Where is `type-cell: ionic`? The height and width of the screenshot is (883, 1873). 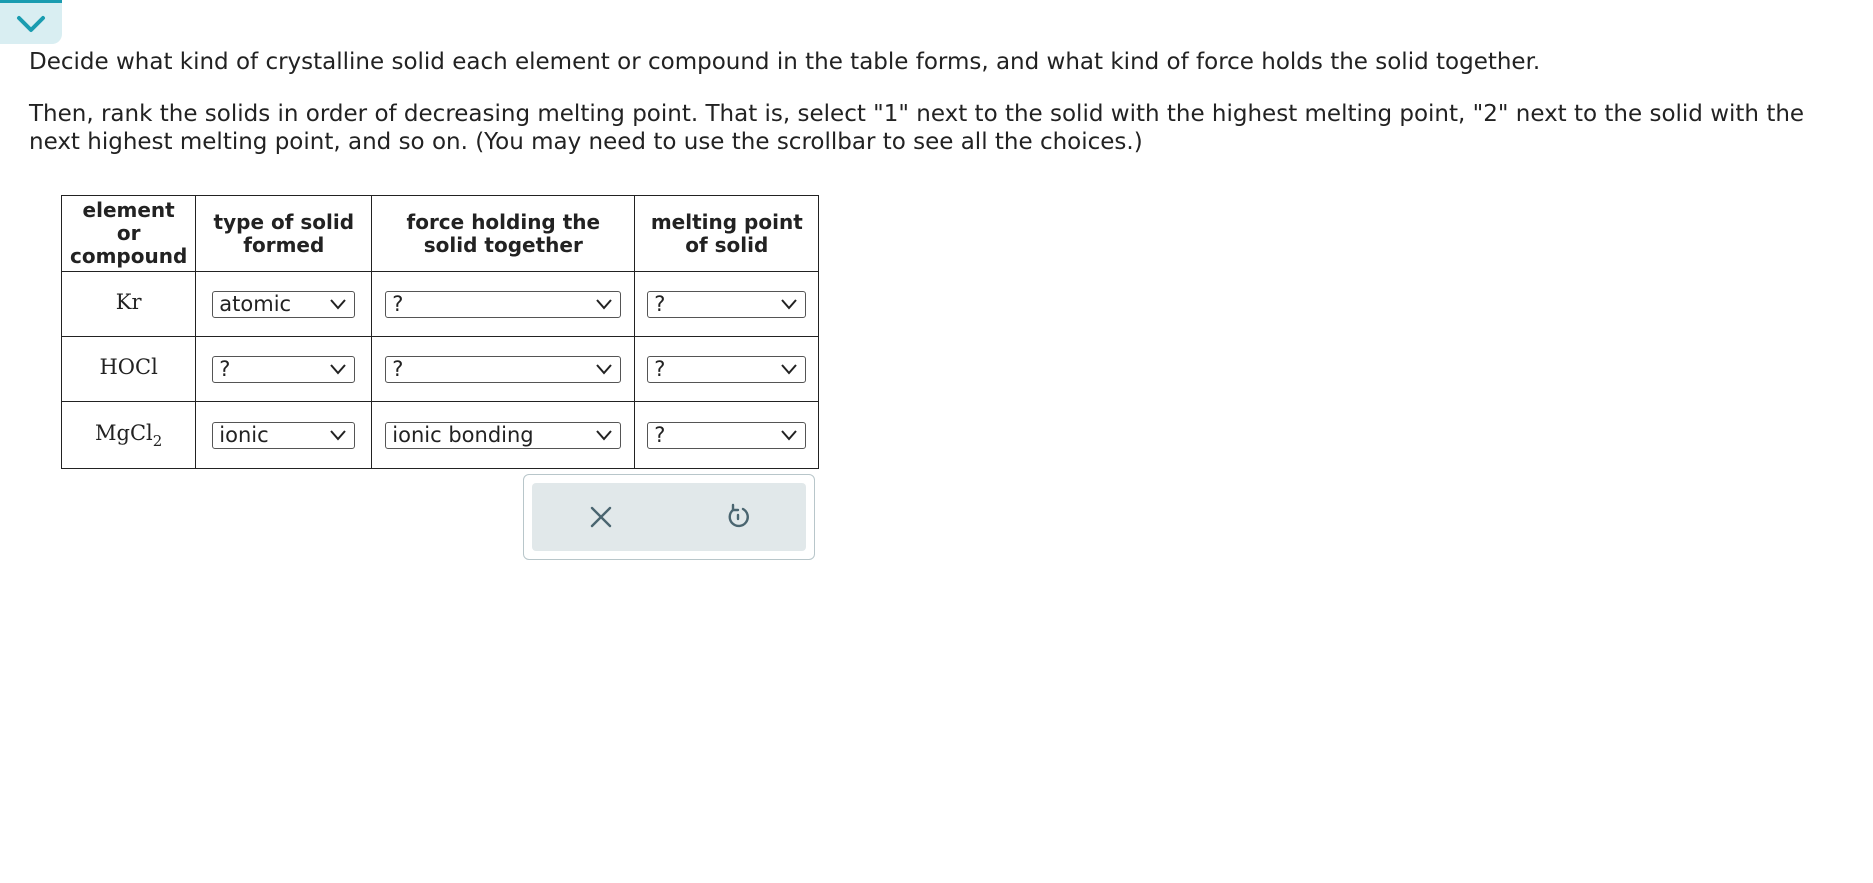
type-cell: ionic is located at coordinates (284, 435).